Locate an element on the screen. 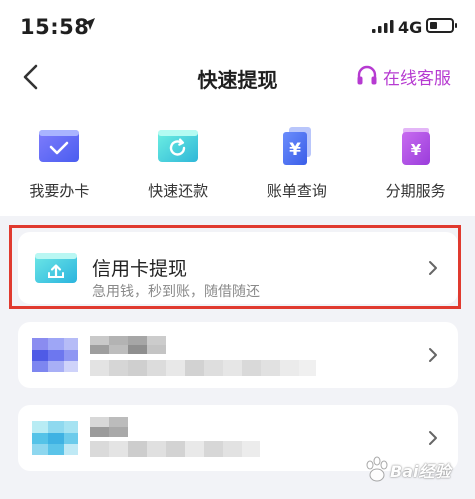  quick-action-label: 账单查询 is located at coordinates (296, 191).